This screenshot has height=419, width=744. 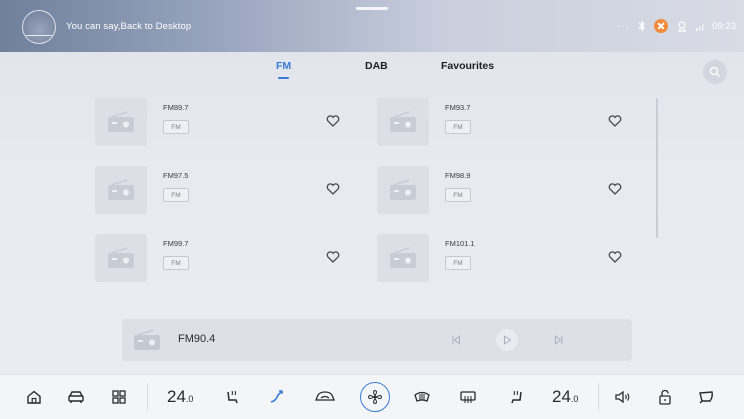 I want to click on previous-button, so click(x=456, y=340).